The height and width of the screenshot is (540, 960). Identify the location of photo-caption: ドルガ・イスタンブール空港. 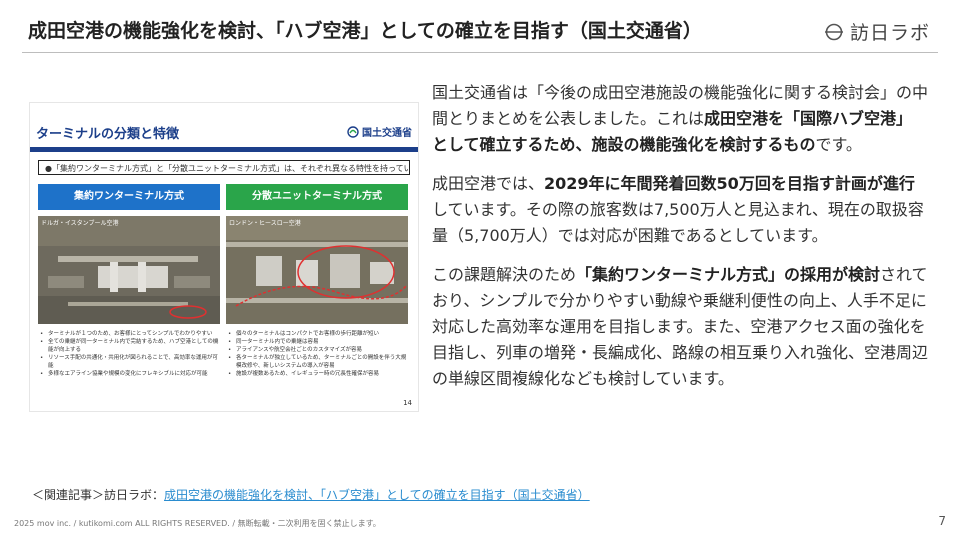
(80, 223).